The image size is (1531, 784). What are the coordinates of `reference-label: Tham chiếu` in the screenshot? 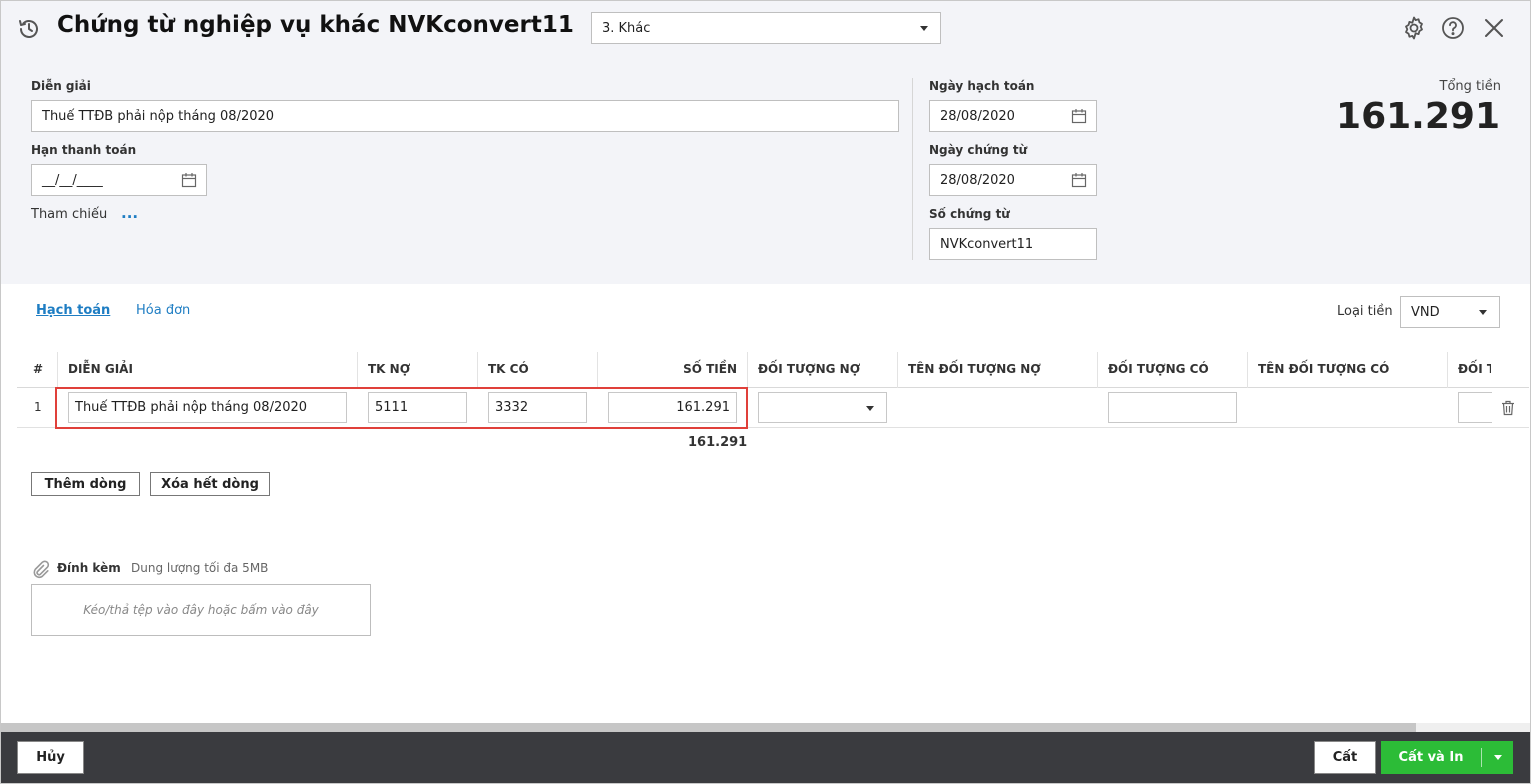 It's located at (69, 214).